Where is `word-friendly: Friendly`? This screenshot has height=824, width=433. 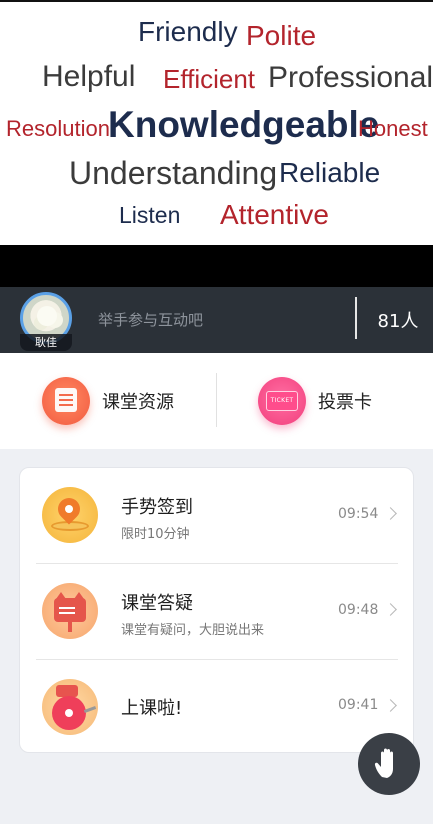
word-friendly: Friendly is located at coordinates (188, 31).